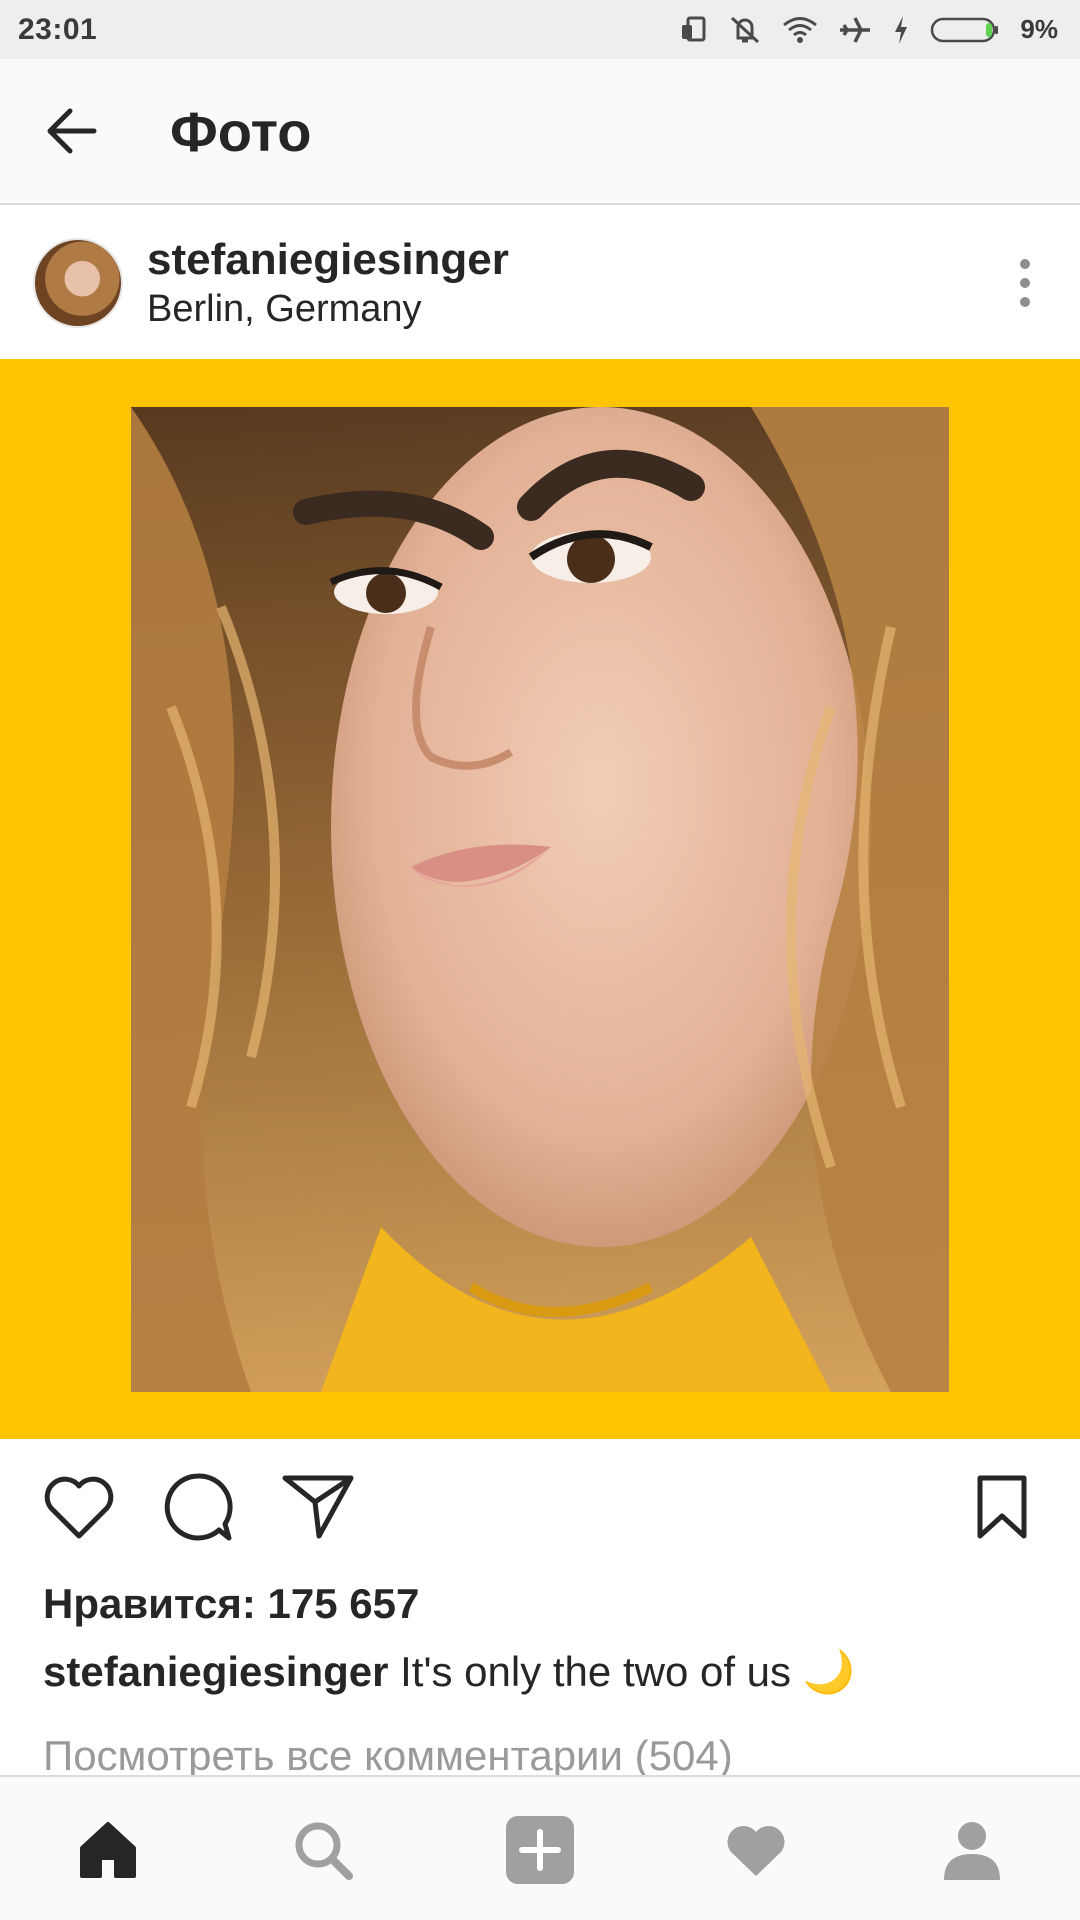  I want to click on add-post-icon, so click(540, 1850).